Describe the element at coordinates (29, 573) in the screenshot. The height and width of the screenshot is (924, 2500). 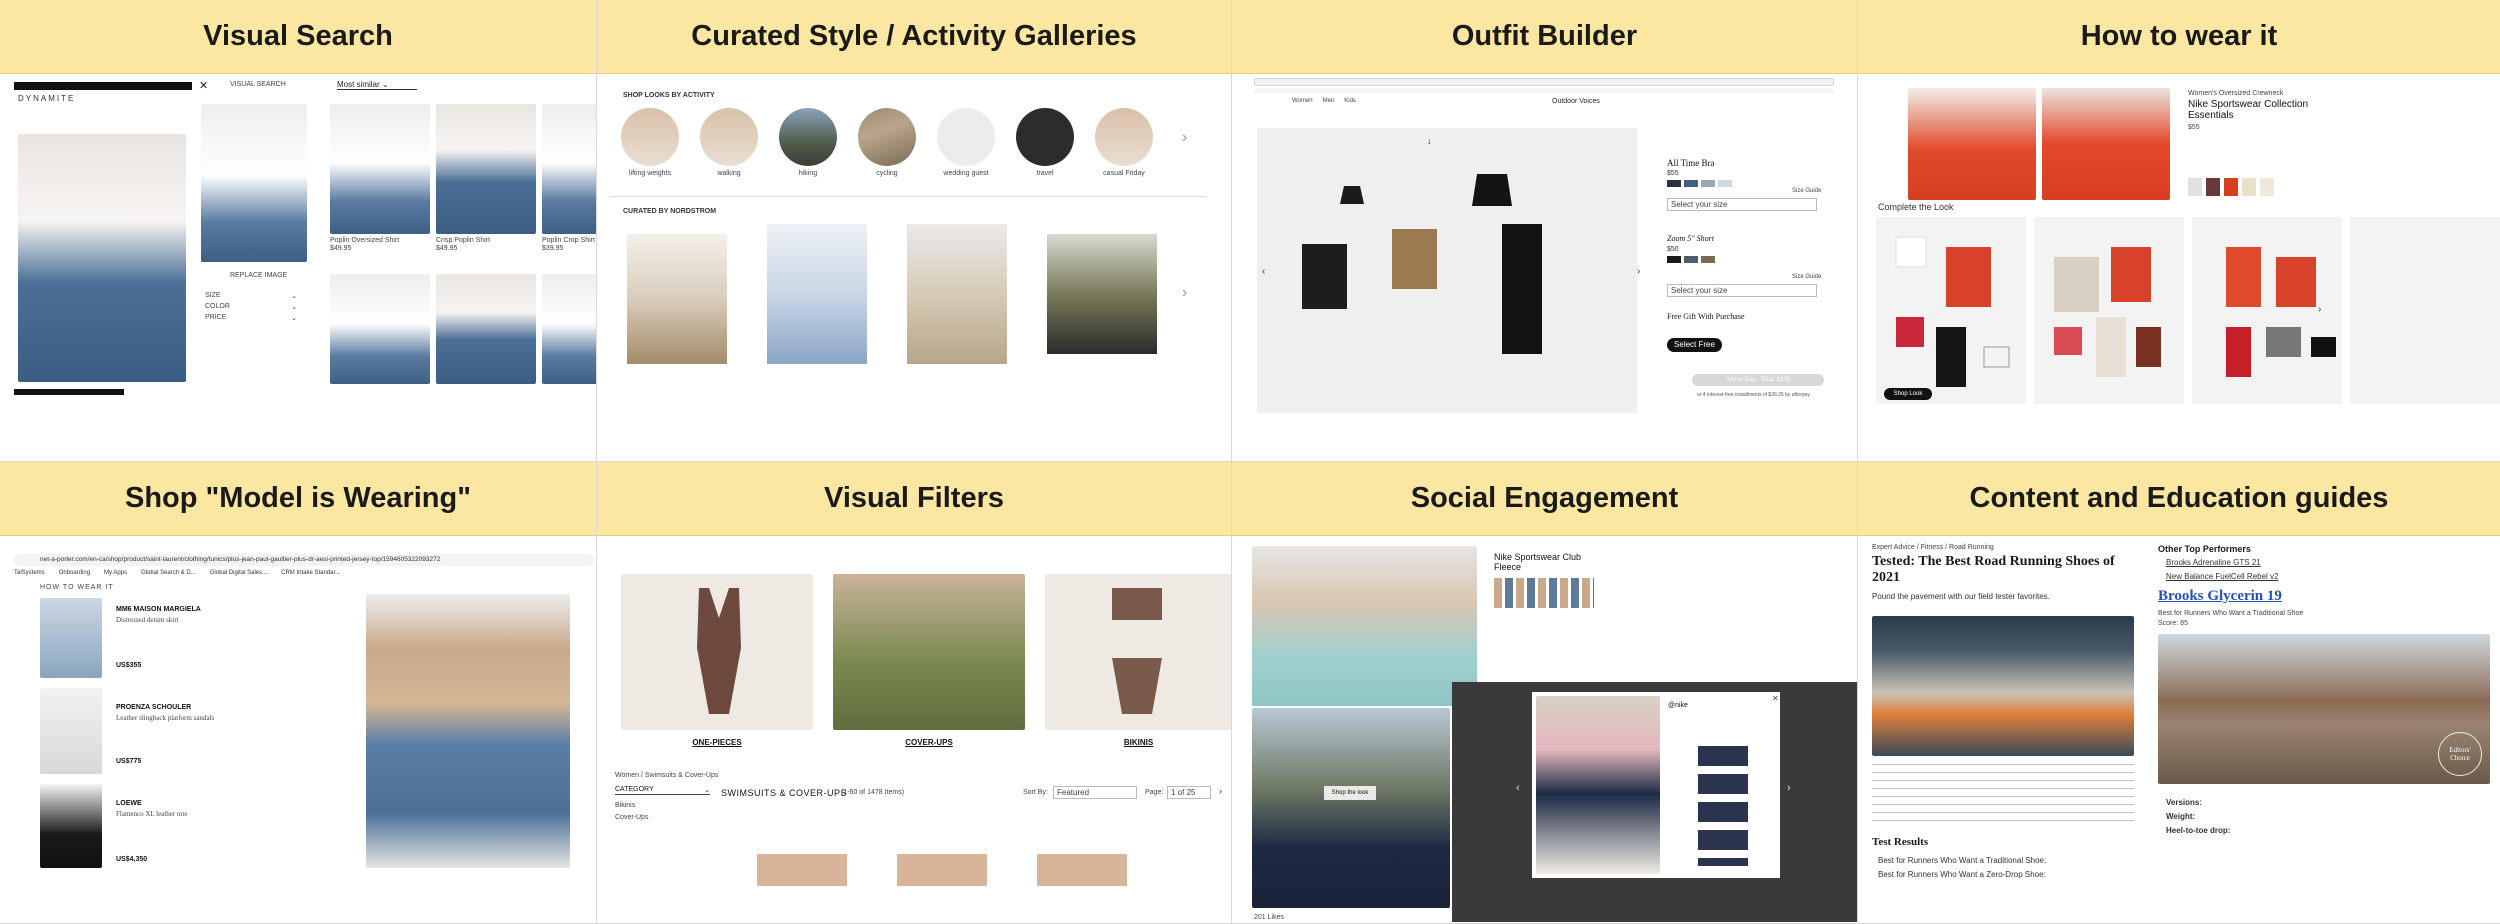
I see `bookmark: TalSystems` at that location.